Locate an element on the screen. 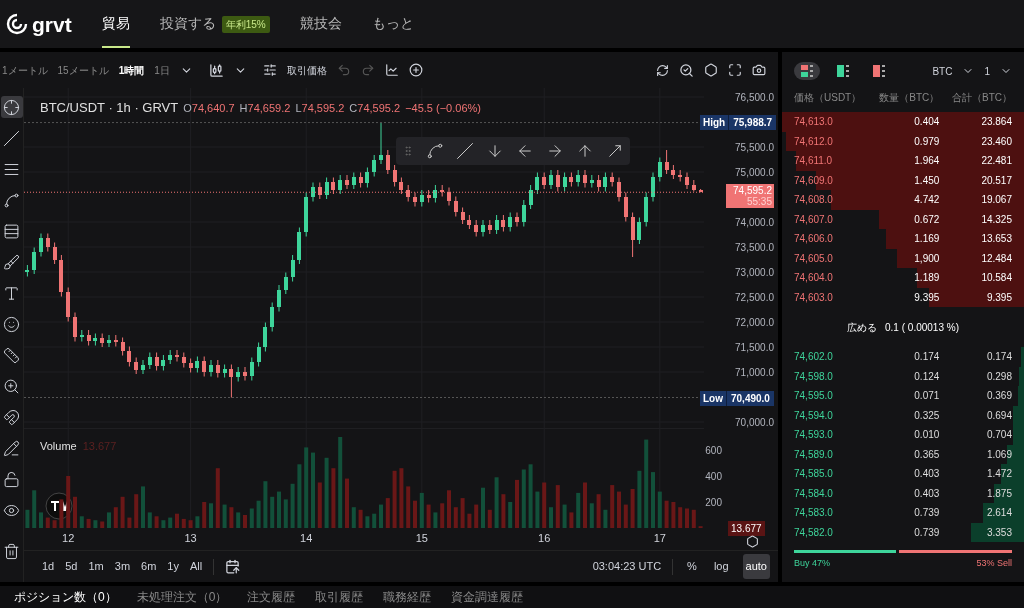 This screenshot has height=608, width=1024. nav-link: 競技会 is located at coordinates (320, 24).